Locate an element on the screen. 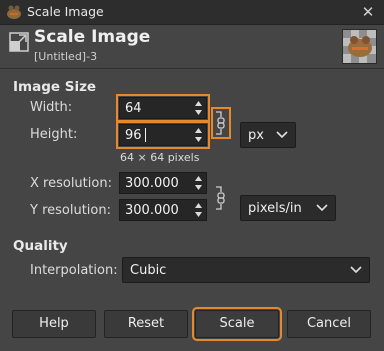 The width and height of the screenshot is (384, 351). dialog-title: Scale Image is located at coordinates (92, 37).